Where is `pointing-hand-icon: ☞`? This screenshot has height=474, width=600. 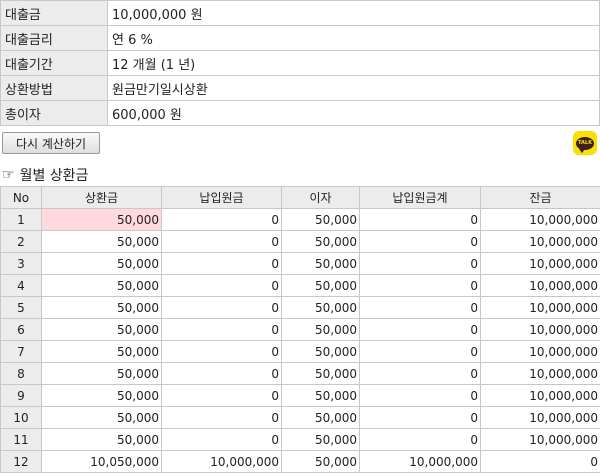
pointing-hand-icon: ☞ is located at coordinates (8, 175).